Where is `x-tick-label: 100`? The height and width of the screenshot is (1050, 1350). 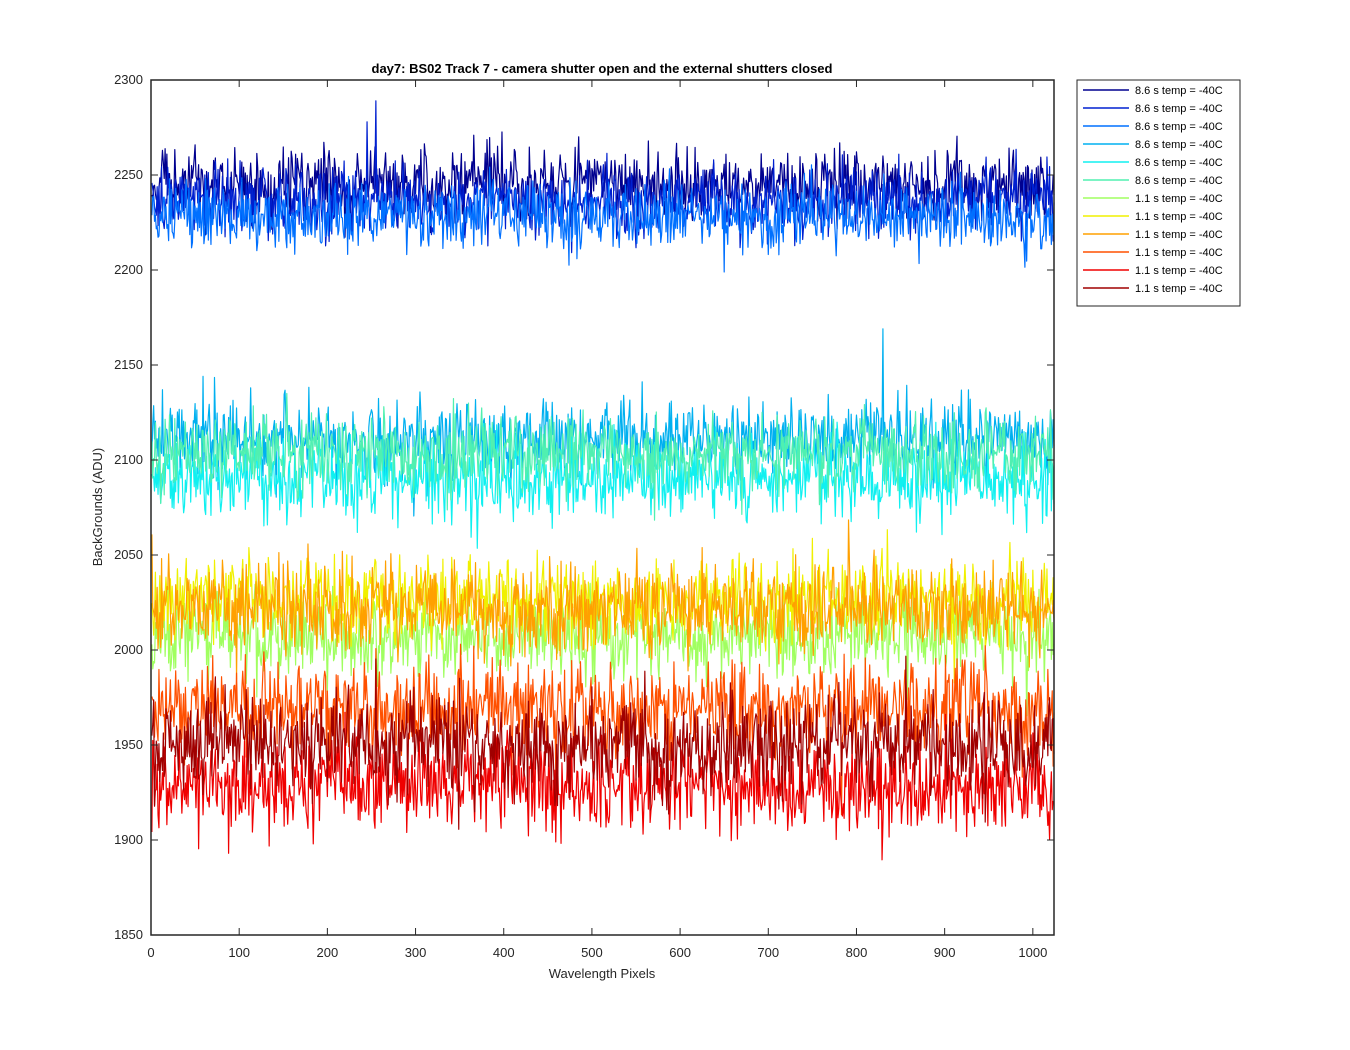 x-tick-label: 100 is located at coordinates (239, 952).